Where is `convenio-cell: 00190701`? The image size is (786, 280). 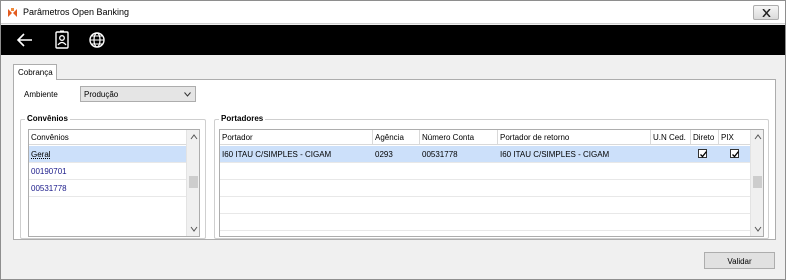
convenio-cell: 00190701 is located at coordinates (49, 171).